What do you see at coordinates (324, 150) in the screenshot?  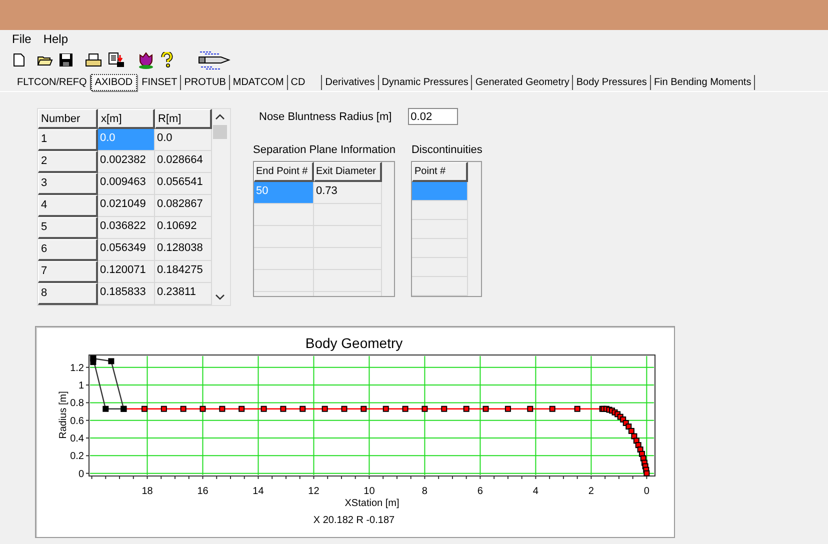 I see `section-title: Separation Plane Information` at bounding box center [324, 150].